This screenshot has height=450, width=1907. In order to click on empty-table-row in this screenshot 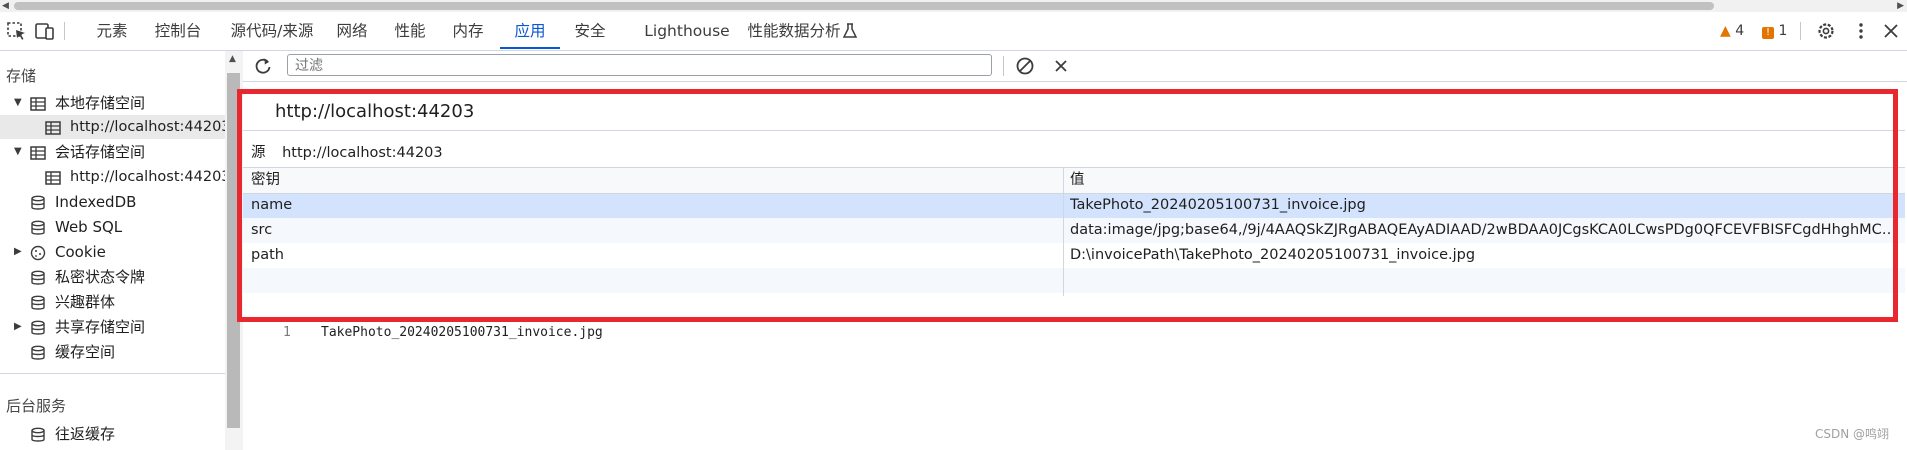, I will do `click(1074, 280)`.